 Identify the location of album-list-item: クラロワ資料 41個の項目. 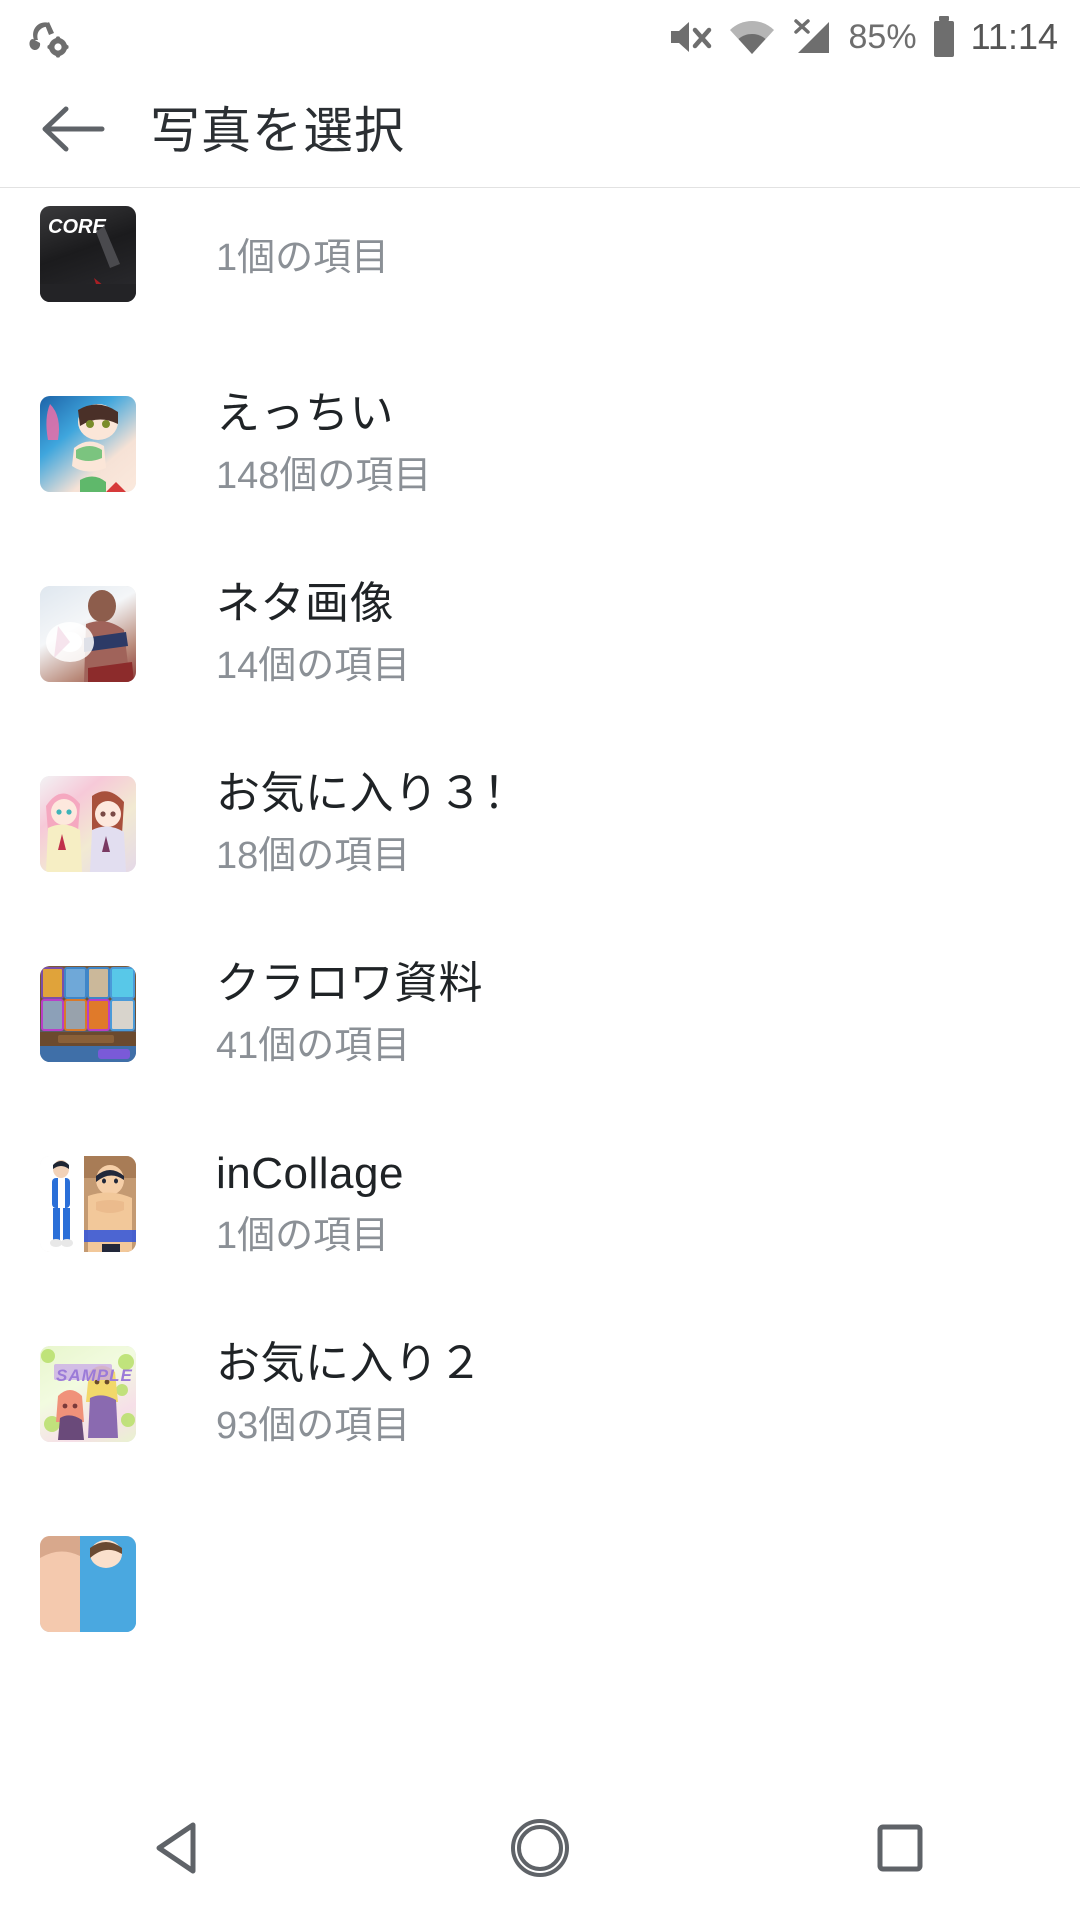
(540, 1014).